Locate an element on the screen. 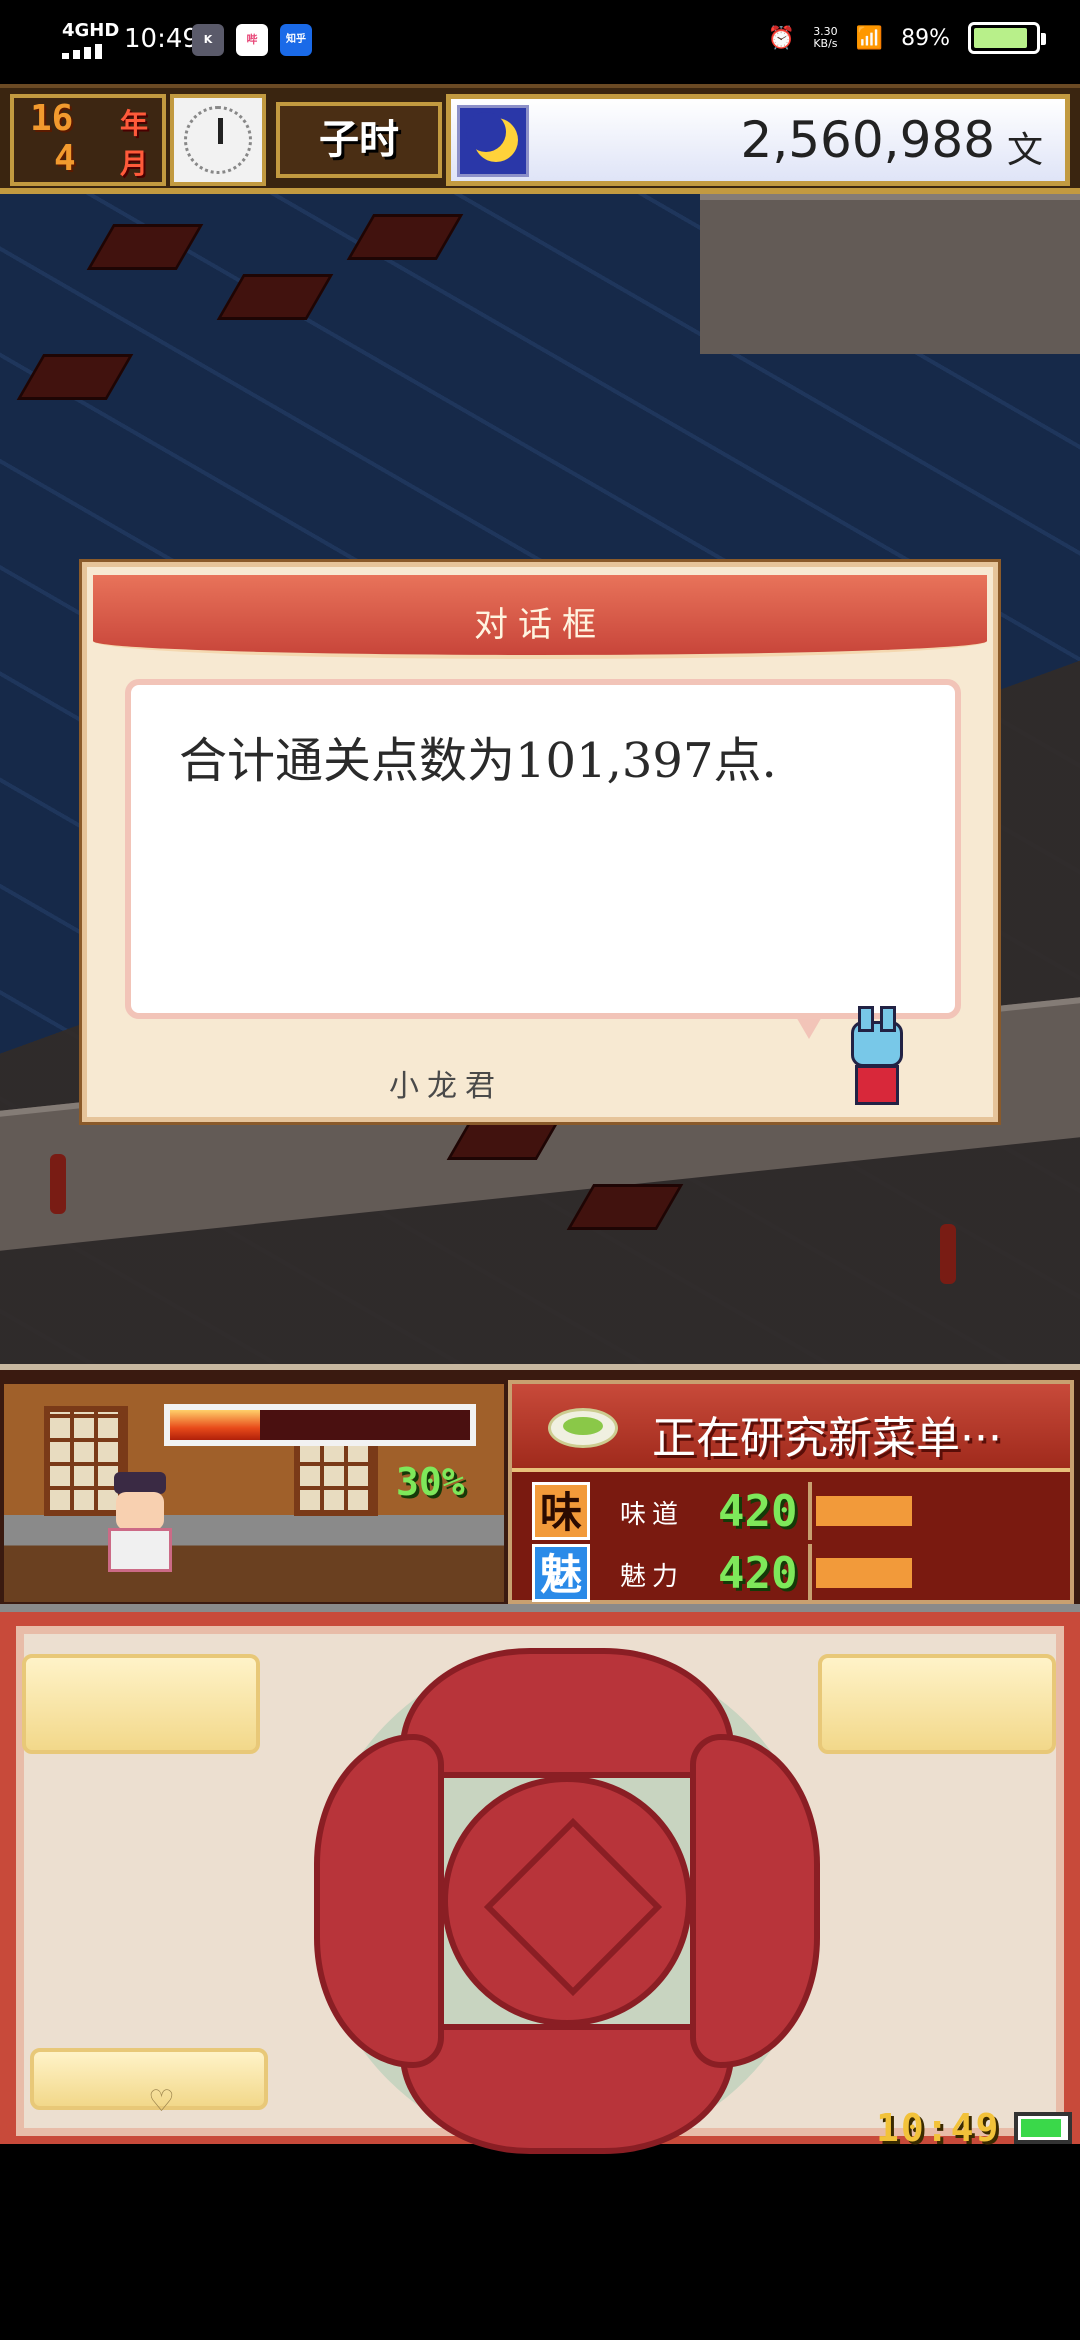 This screenshot has height=2340, width=1080. moon-icon is located at coordinates (493, 141).